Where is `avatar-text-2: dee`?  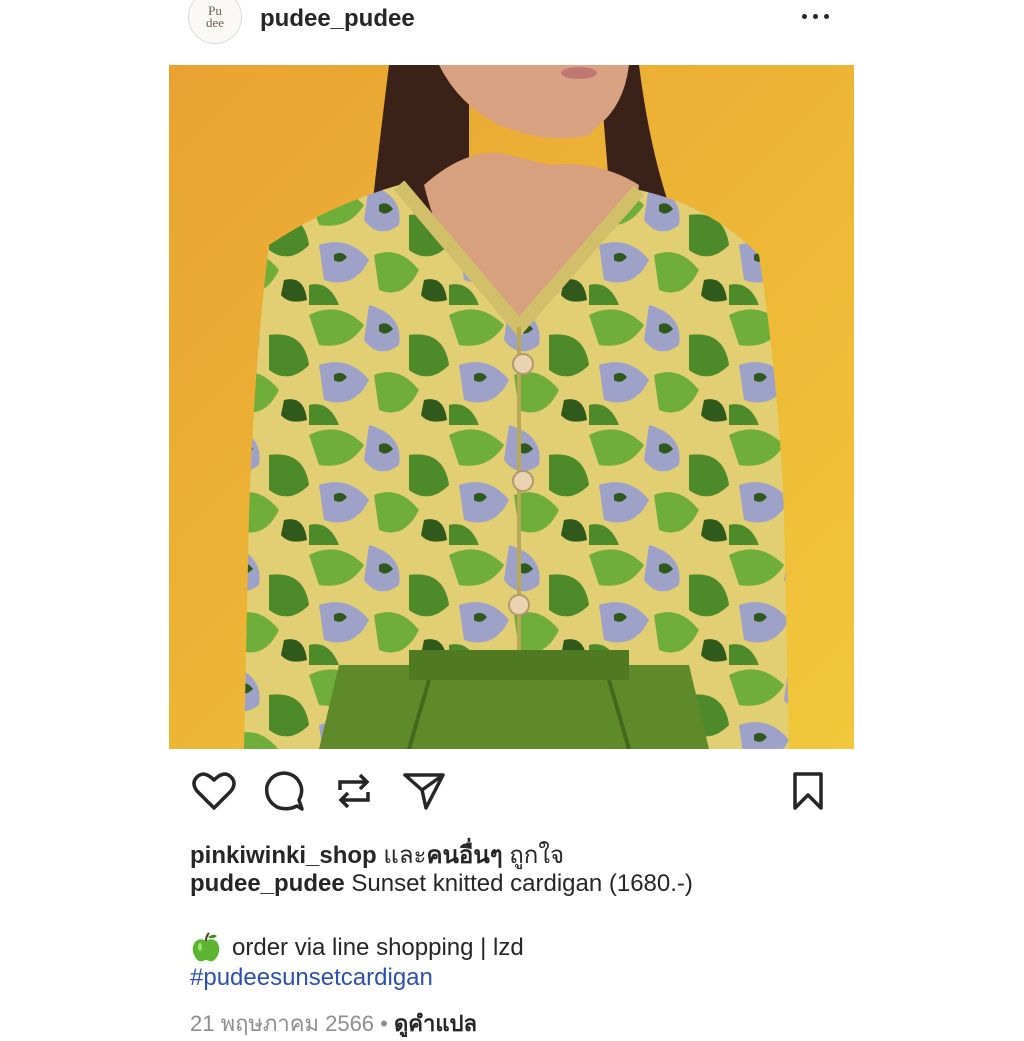 avatar-text-2: dee is located at coordinates (215, 22).